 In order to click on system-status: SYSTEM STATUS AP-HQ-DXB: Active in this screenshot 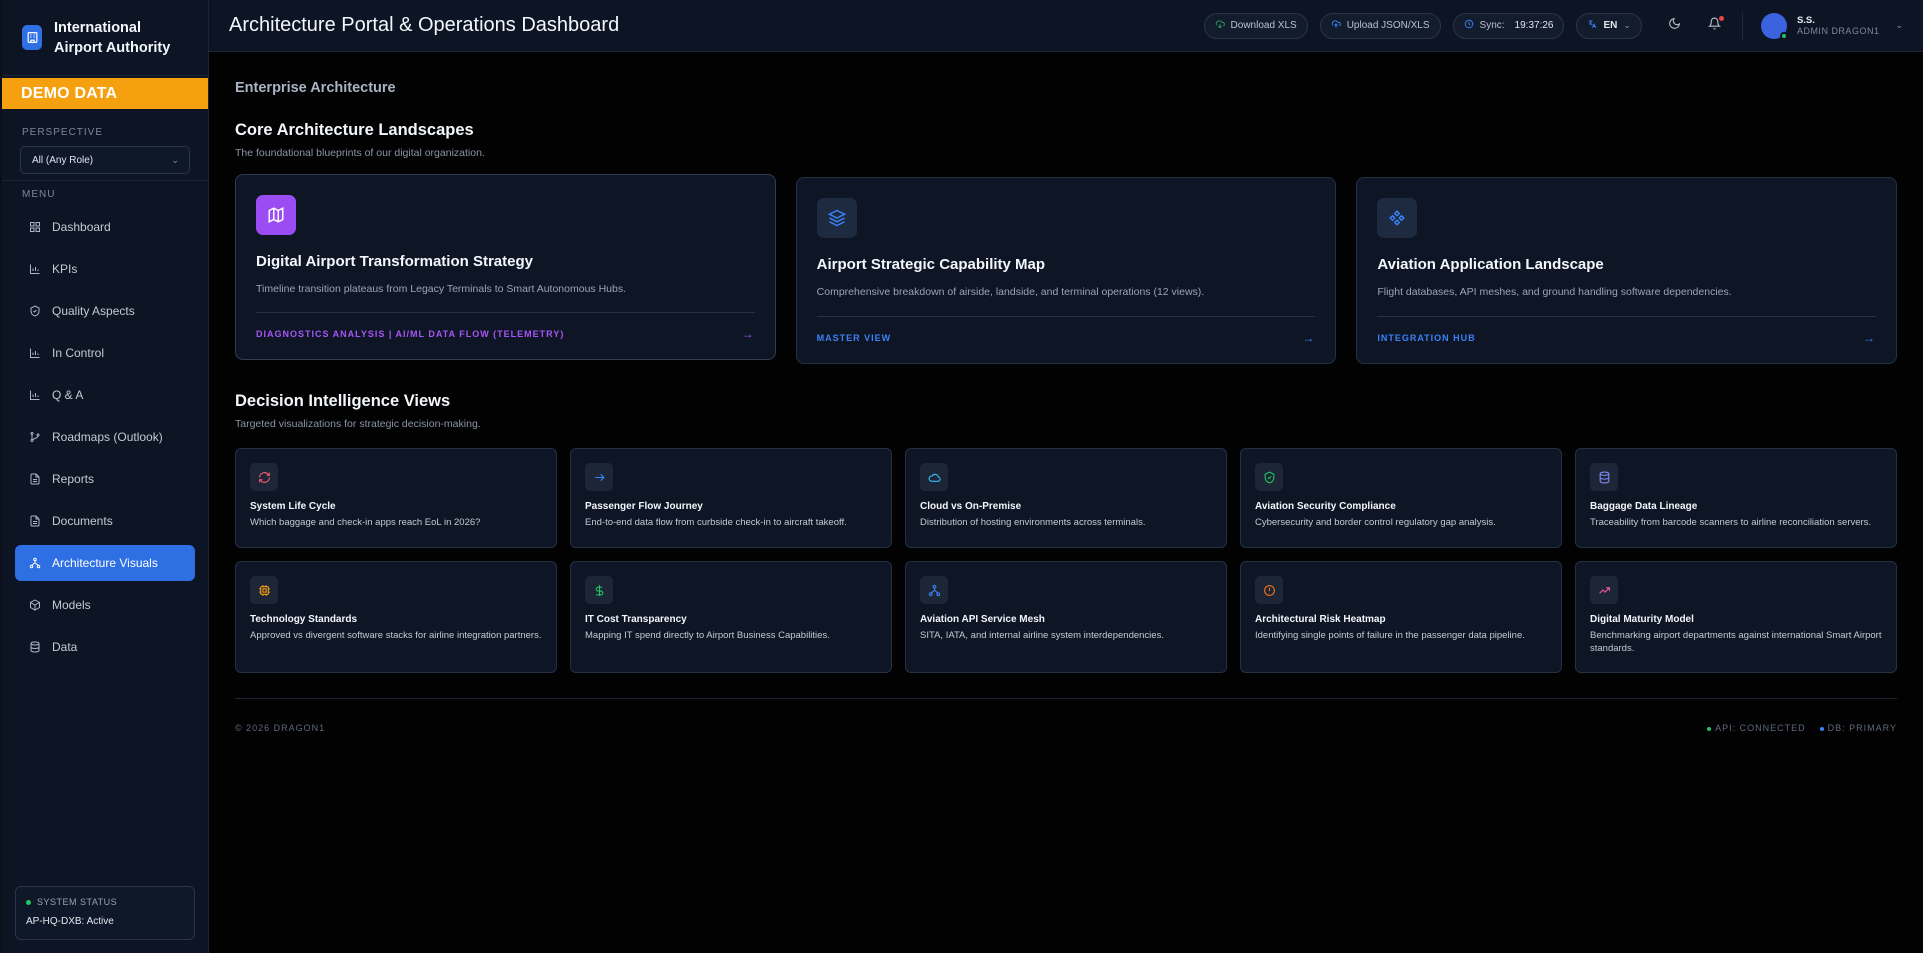, I will do `click(105, 913)`.